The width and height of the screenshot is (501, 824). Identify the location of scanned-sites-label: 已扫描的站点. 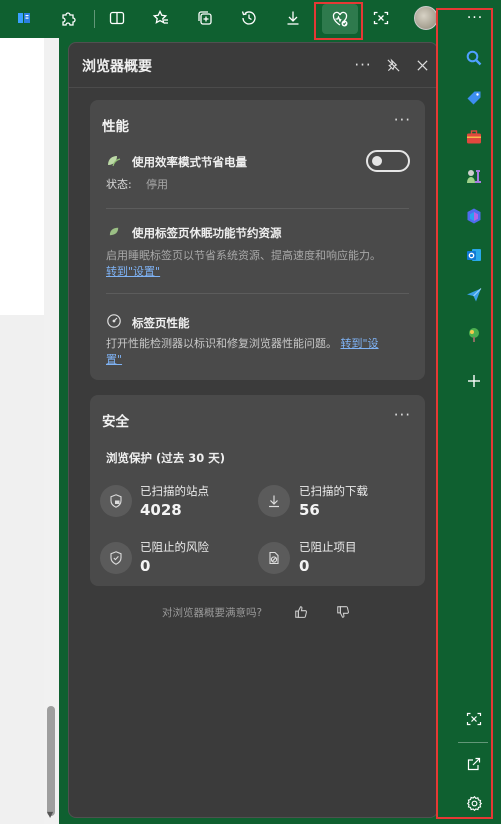
(174, 491).